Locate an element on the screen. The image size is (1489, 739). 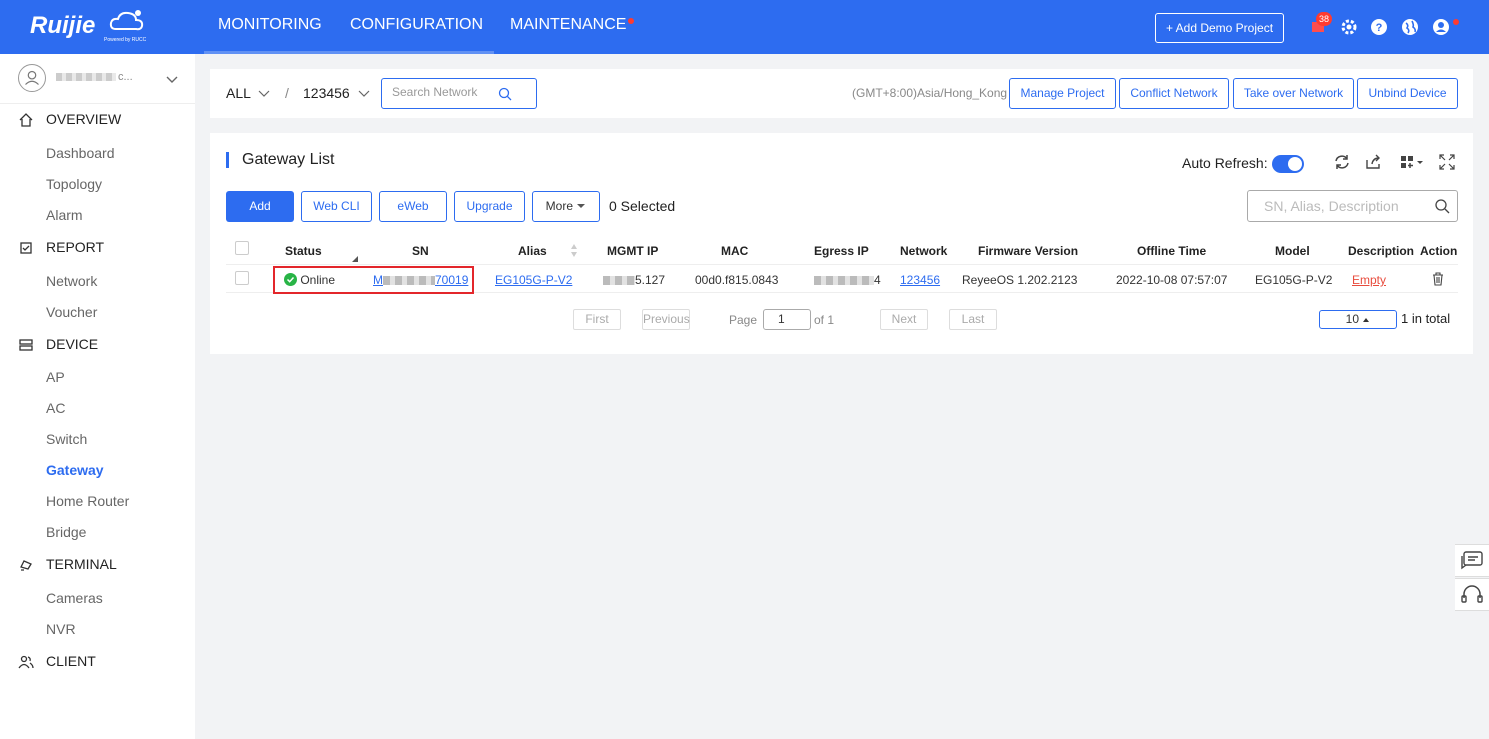
feedback-button is located at coordinates (1472, 560).